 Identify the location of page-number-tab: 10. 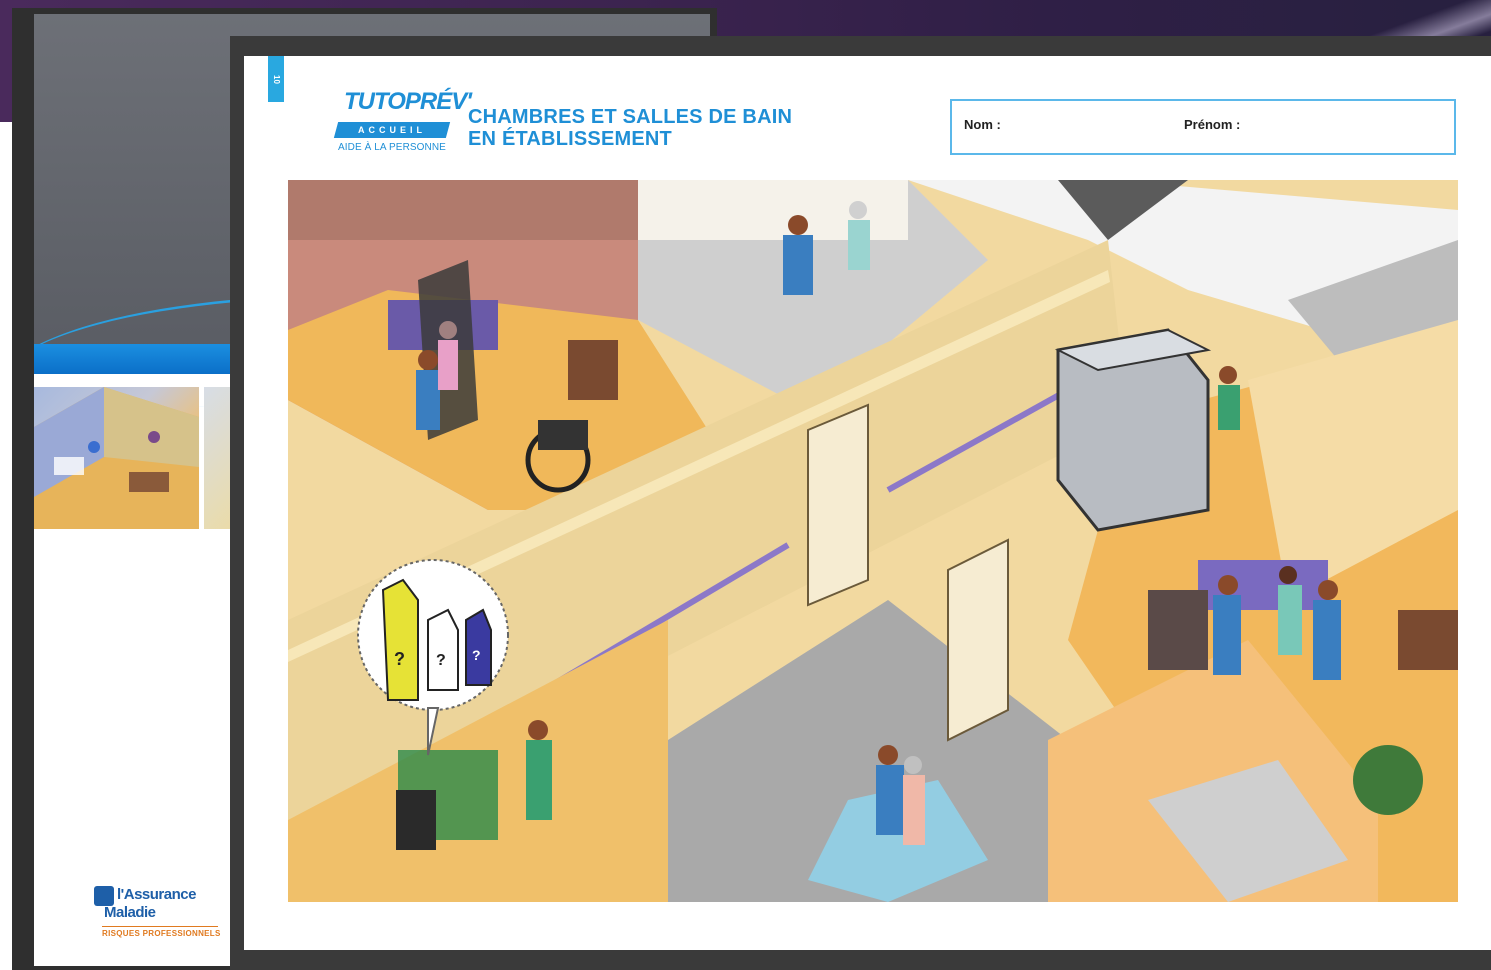
(276, 79).